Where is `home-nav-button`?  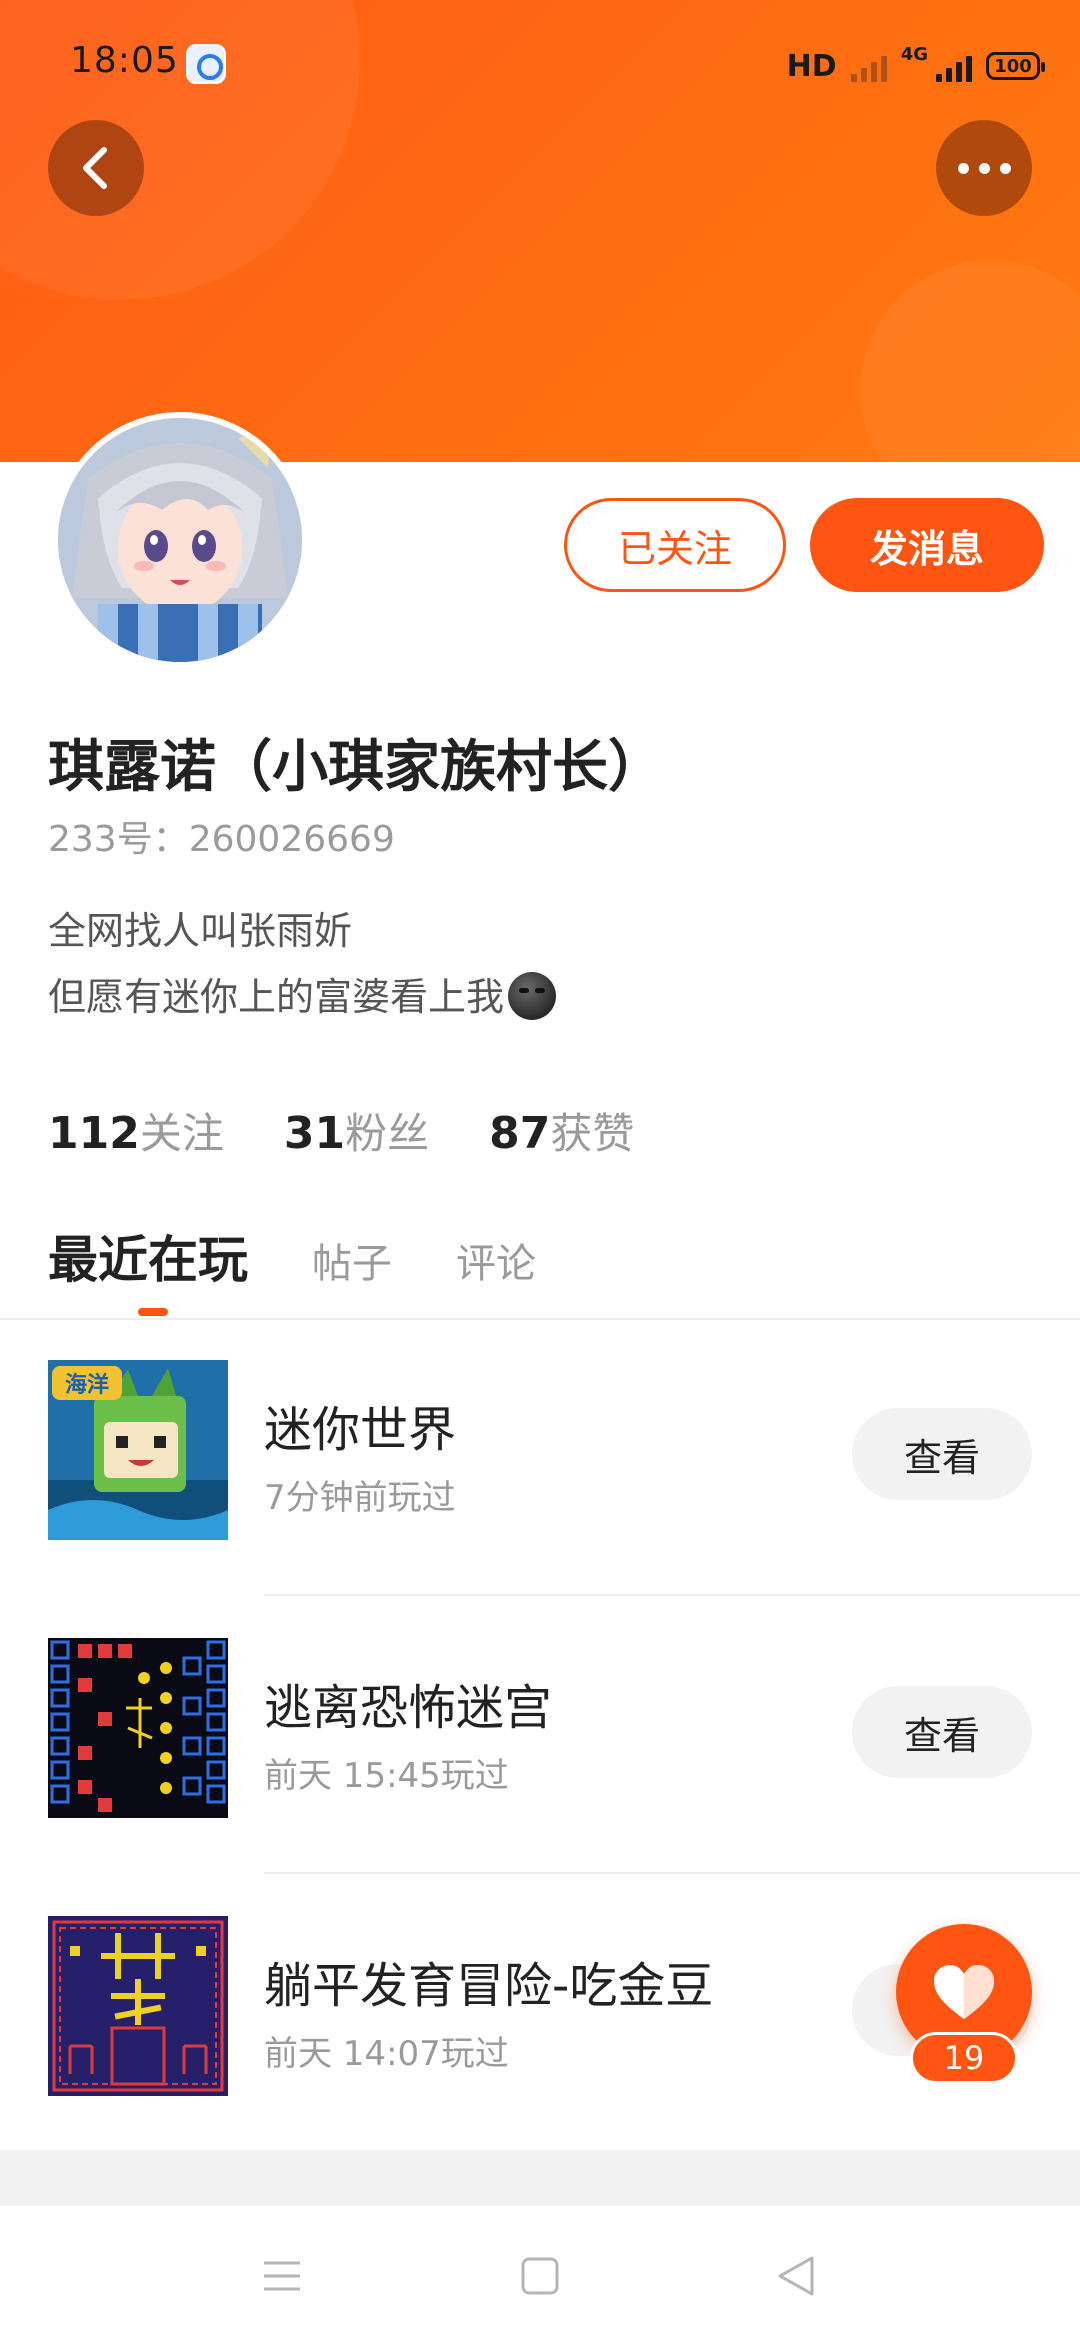 home-nav-button is located at coordinates (540, 2276).